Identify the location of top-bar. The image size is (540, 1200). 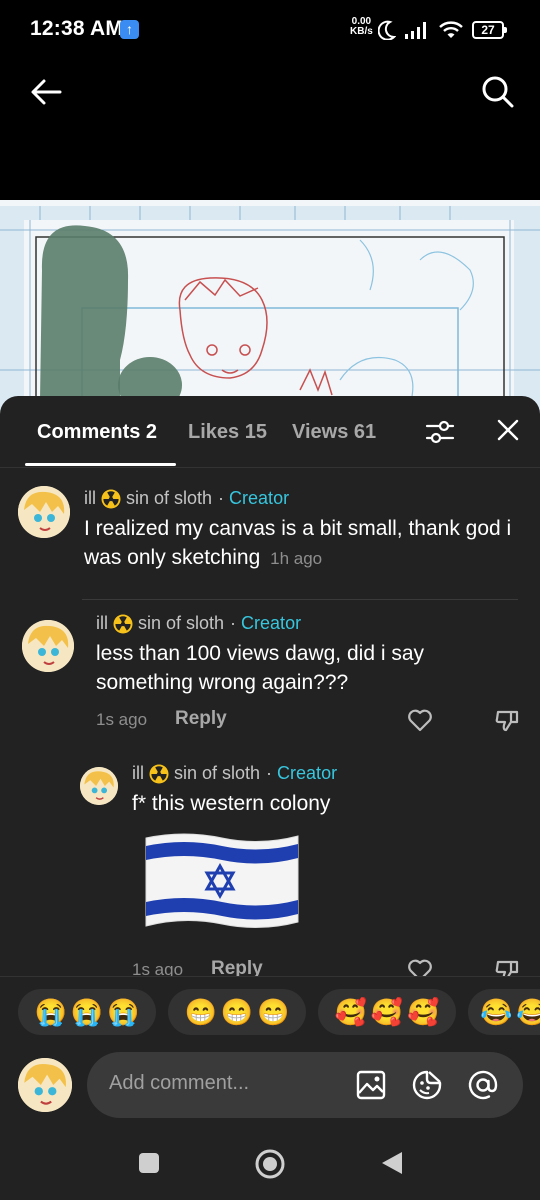
(270, 130).